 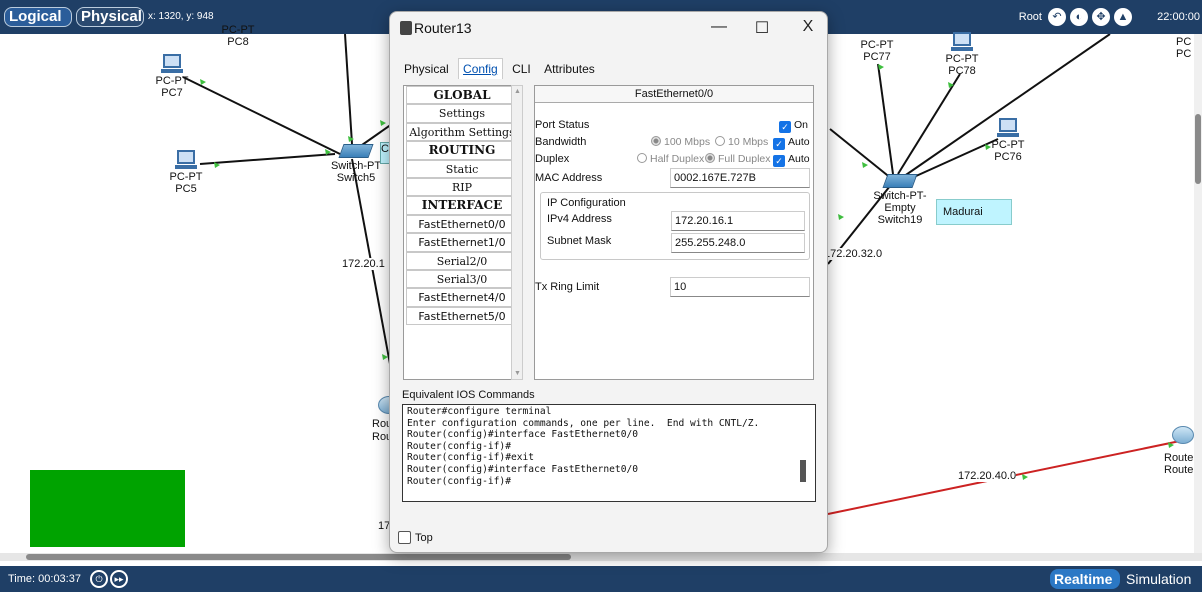 I want to click on pc76-device: PC-PT PC76, so click(x=1008, y=140).